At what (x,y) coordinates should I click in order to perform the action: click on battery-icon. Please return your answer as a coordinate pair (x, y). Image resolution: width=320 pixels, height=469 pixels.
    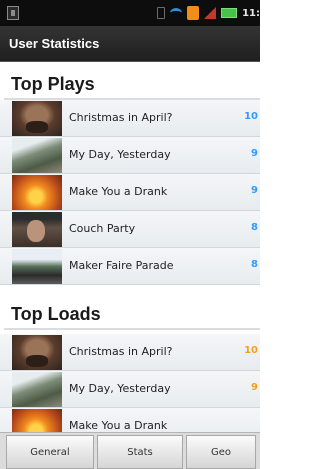
    Looking at the image, I should click on (229, 13).